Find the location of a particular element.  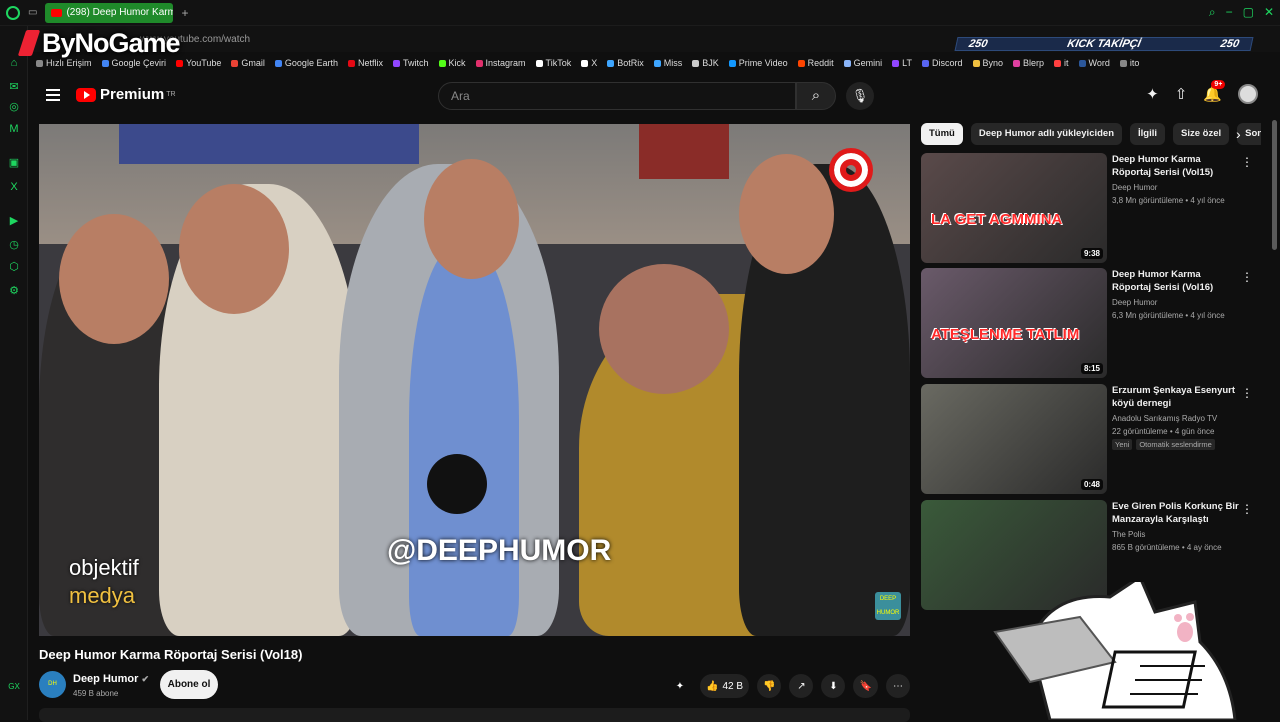

bookmark-item: TikTok is located at coordinates (553, 63).